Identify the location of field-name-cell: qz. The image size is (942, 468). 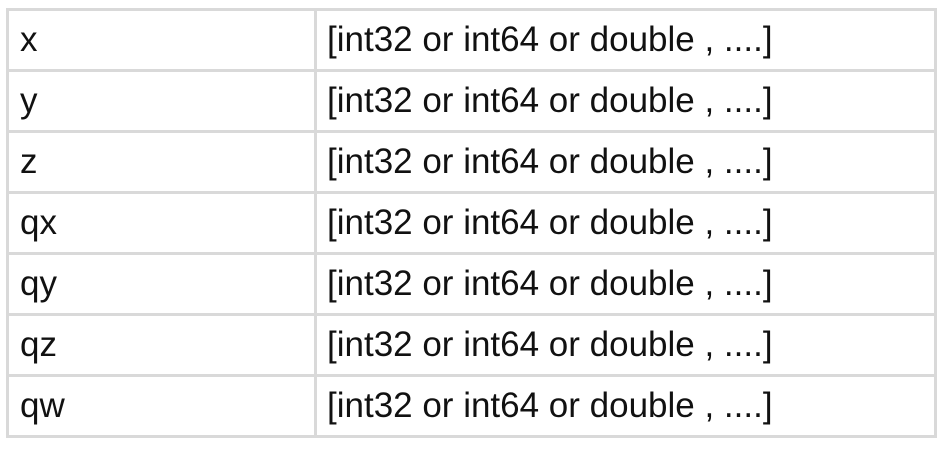
(161, 345).